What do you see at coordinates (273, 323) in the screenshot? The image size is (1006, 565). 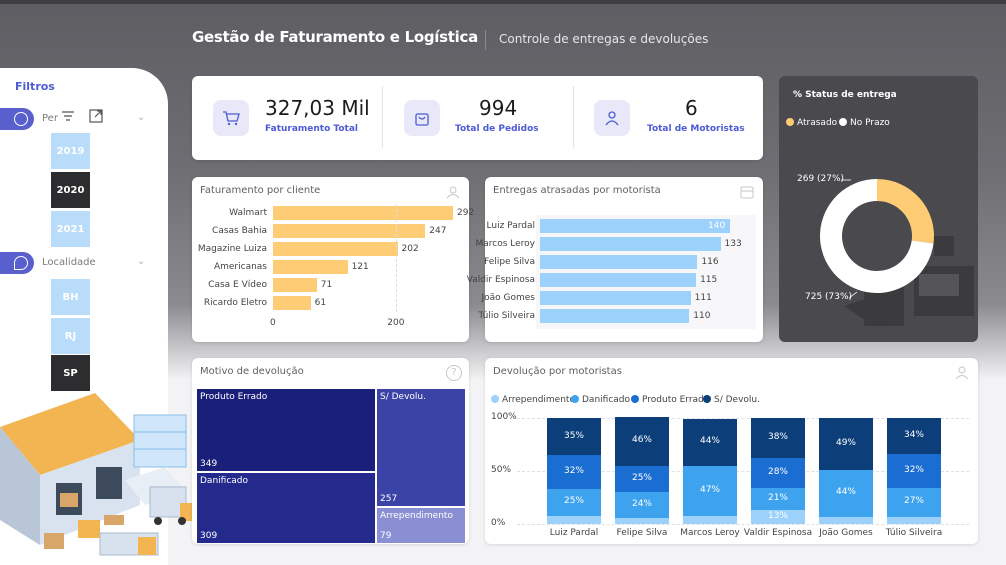 I see `axis-tick-label: 0` at bounding box center [273, 323].